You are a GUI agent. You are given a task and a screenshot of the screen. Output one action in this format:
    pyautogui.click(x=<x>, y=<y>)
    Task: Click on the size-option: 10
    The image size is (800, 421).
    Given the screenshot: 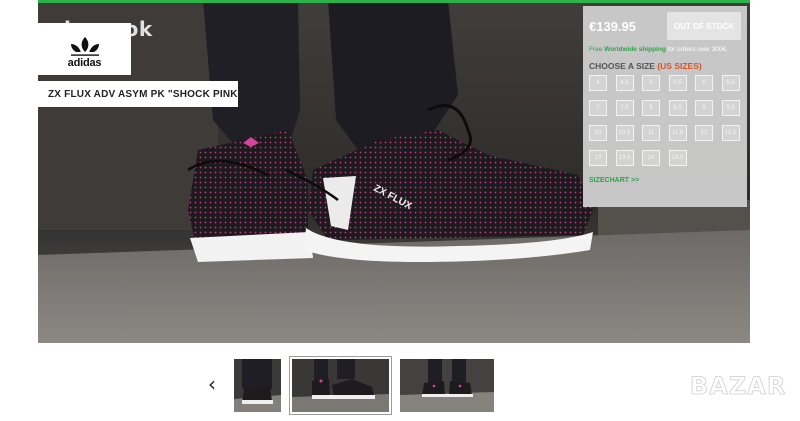 What is the action you would take?
    pyautogui.click(x=598, y=133)
    